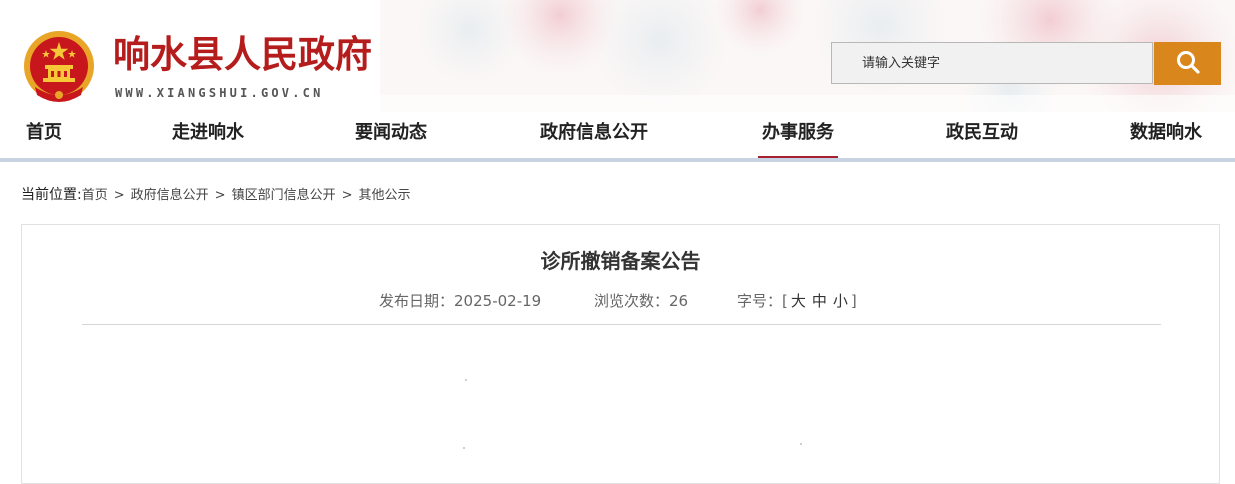 The height and width of the screenshot is (484, 1235). Describe the element at coordinates (219, 93) in the screenshot. I see `site-url: WWW.XIANGSHUI.GOV.CN` at that location.